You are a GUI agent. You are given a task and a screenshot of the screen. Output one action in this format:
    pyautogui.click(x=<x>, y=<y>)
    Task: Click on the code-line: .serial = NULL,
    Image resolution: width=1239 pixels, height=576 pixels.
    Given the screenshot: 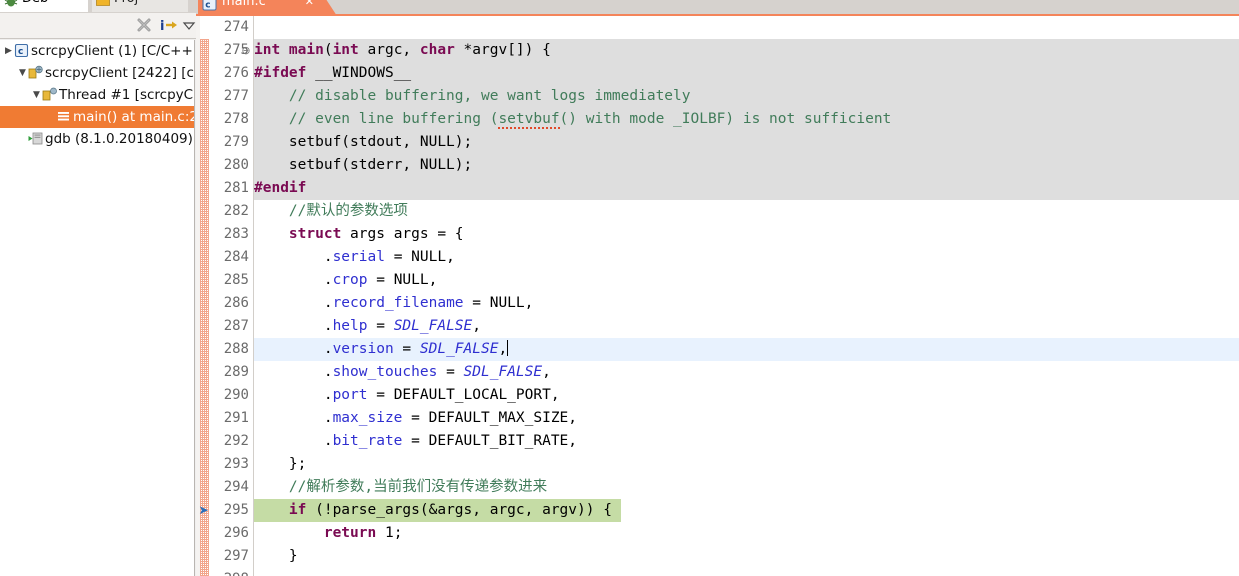 What is the action you would take?
    pyautogui.click(x=354, y=257)
    